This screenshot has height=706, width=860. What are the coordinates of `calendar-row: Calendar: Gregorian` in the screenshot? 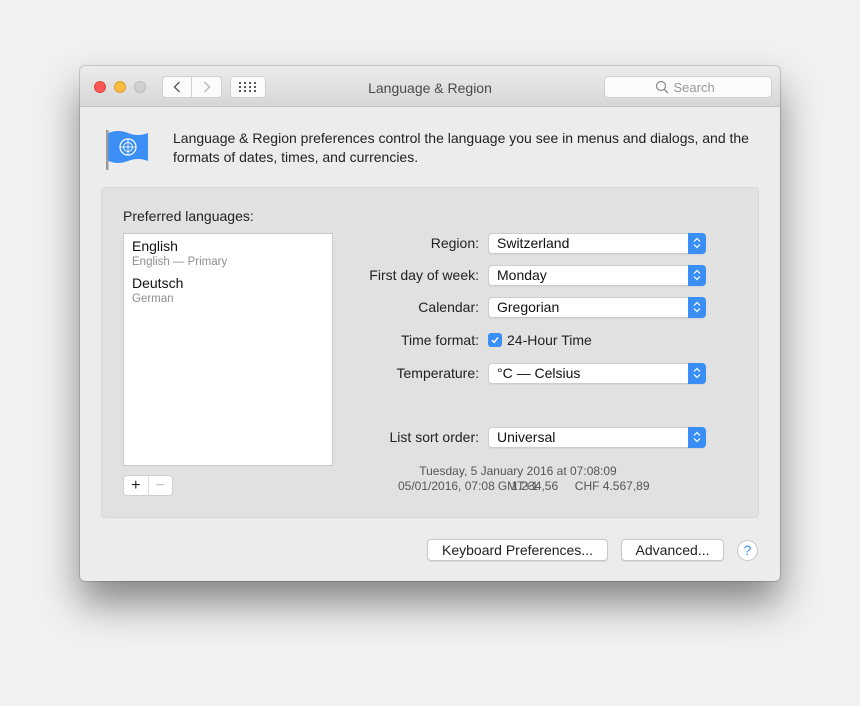 It's located at (527, 307).